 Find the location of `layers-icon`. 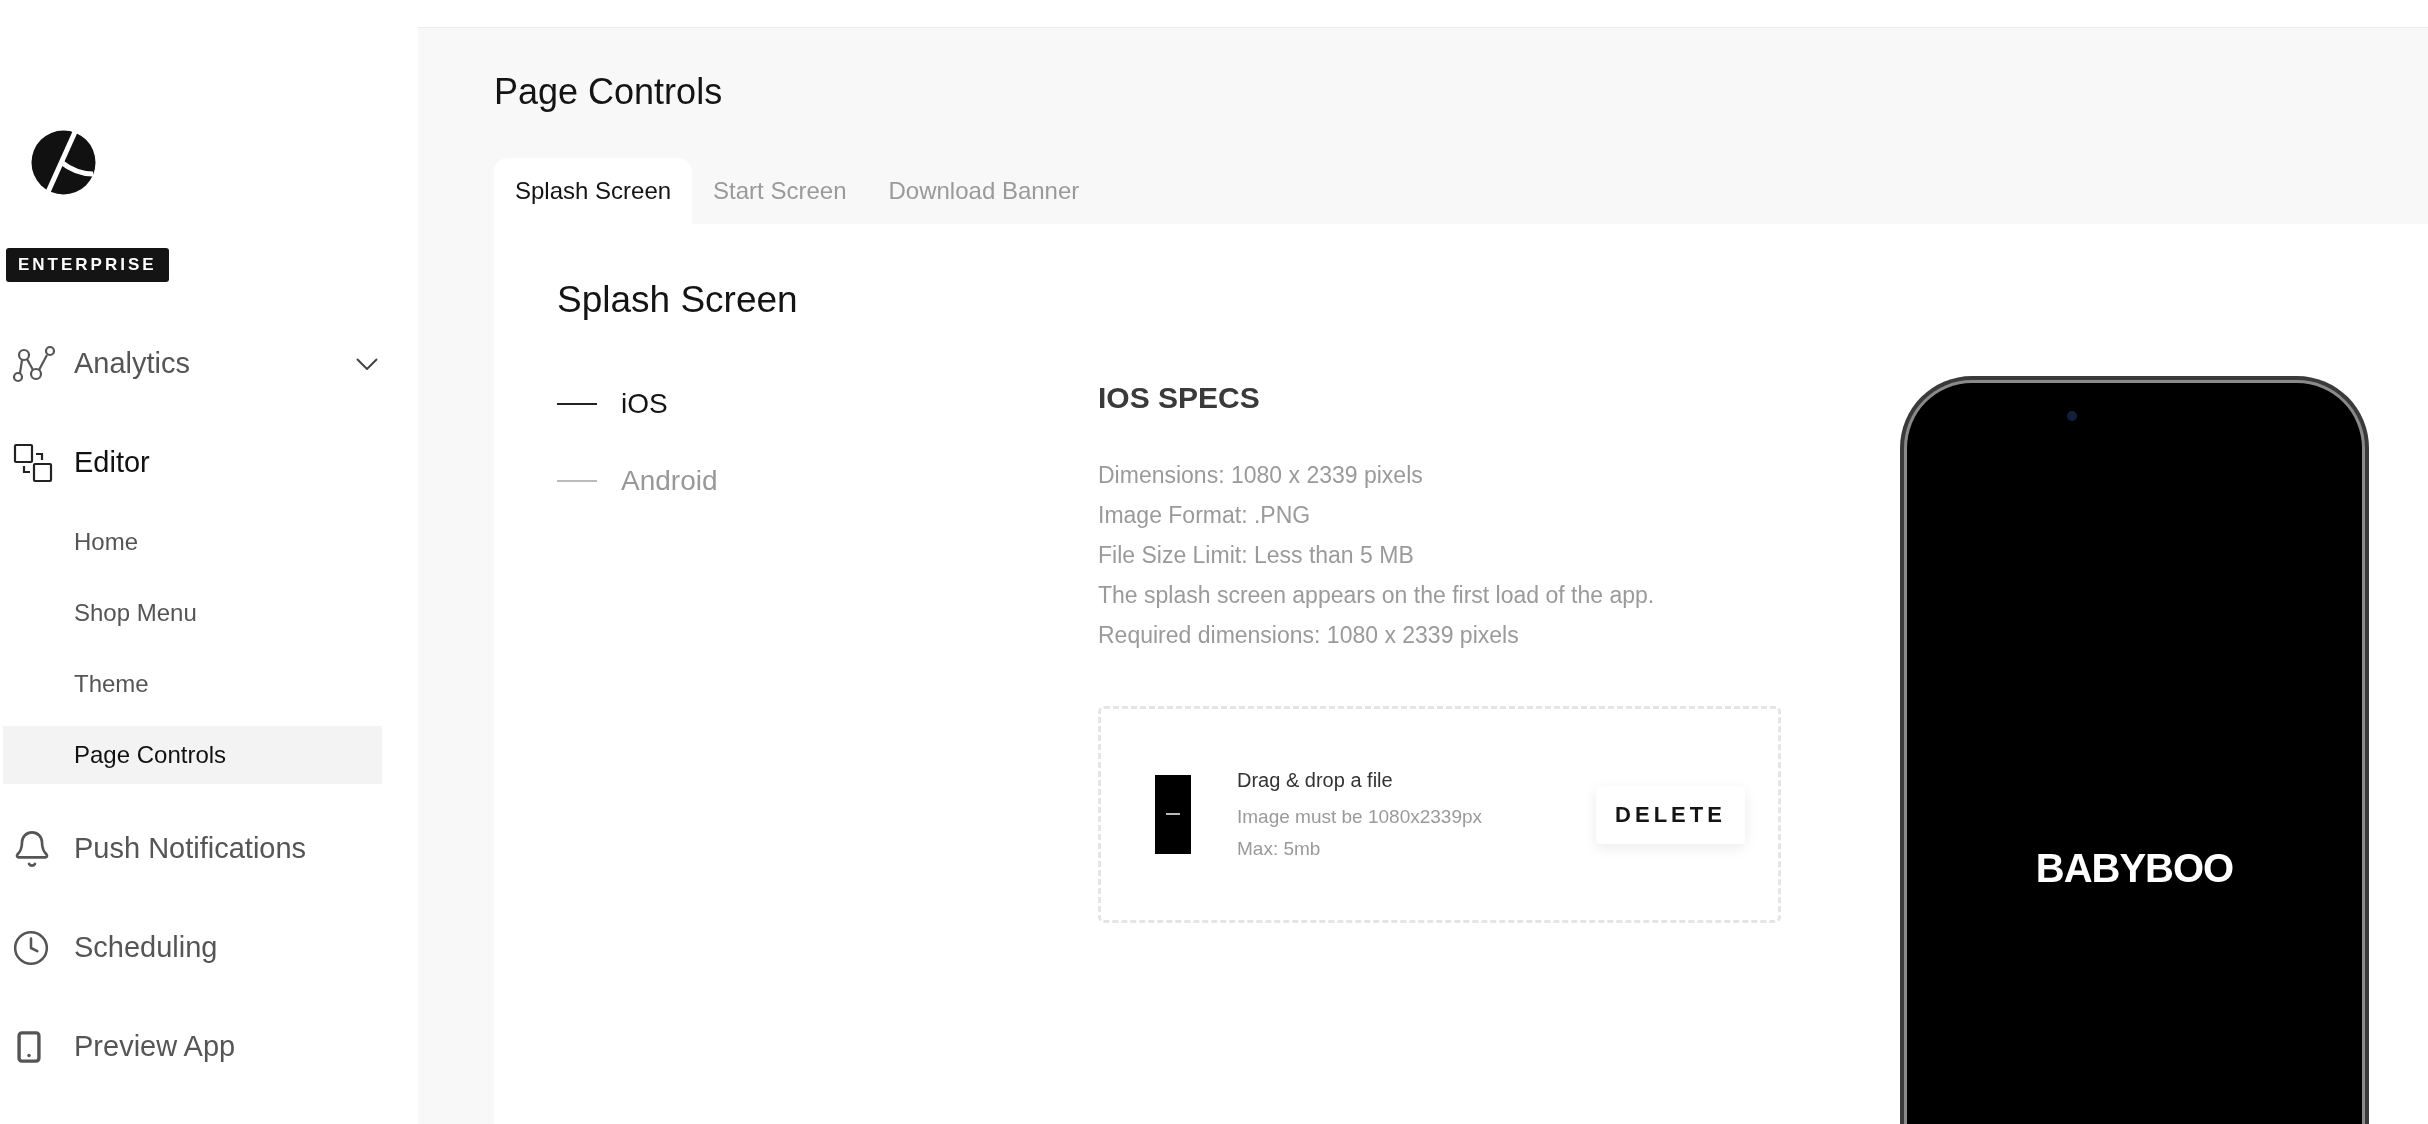

layers-icon is located at coordinates (33, 462).